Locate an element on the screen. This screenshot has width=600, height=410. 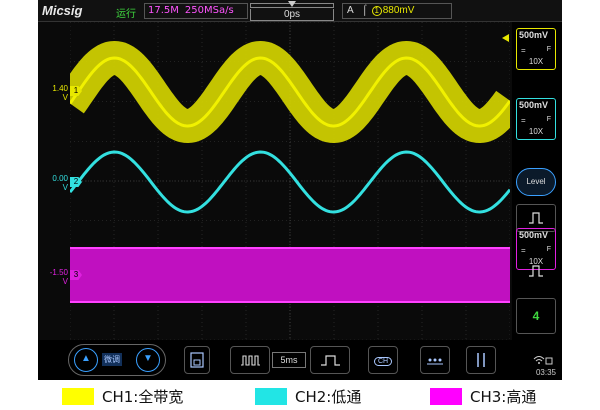
legend-label-ch3: CH3:高通 is located at coordinates (503, 396).